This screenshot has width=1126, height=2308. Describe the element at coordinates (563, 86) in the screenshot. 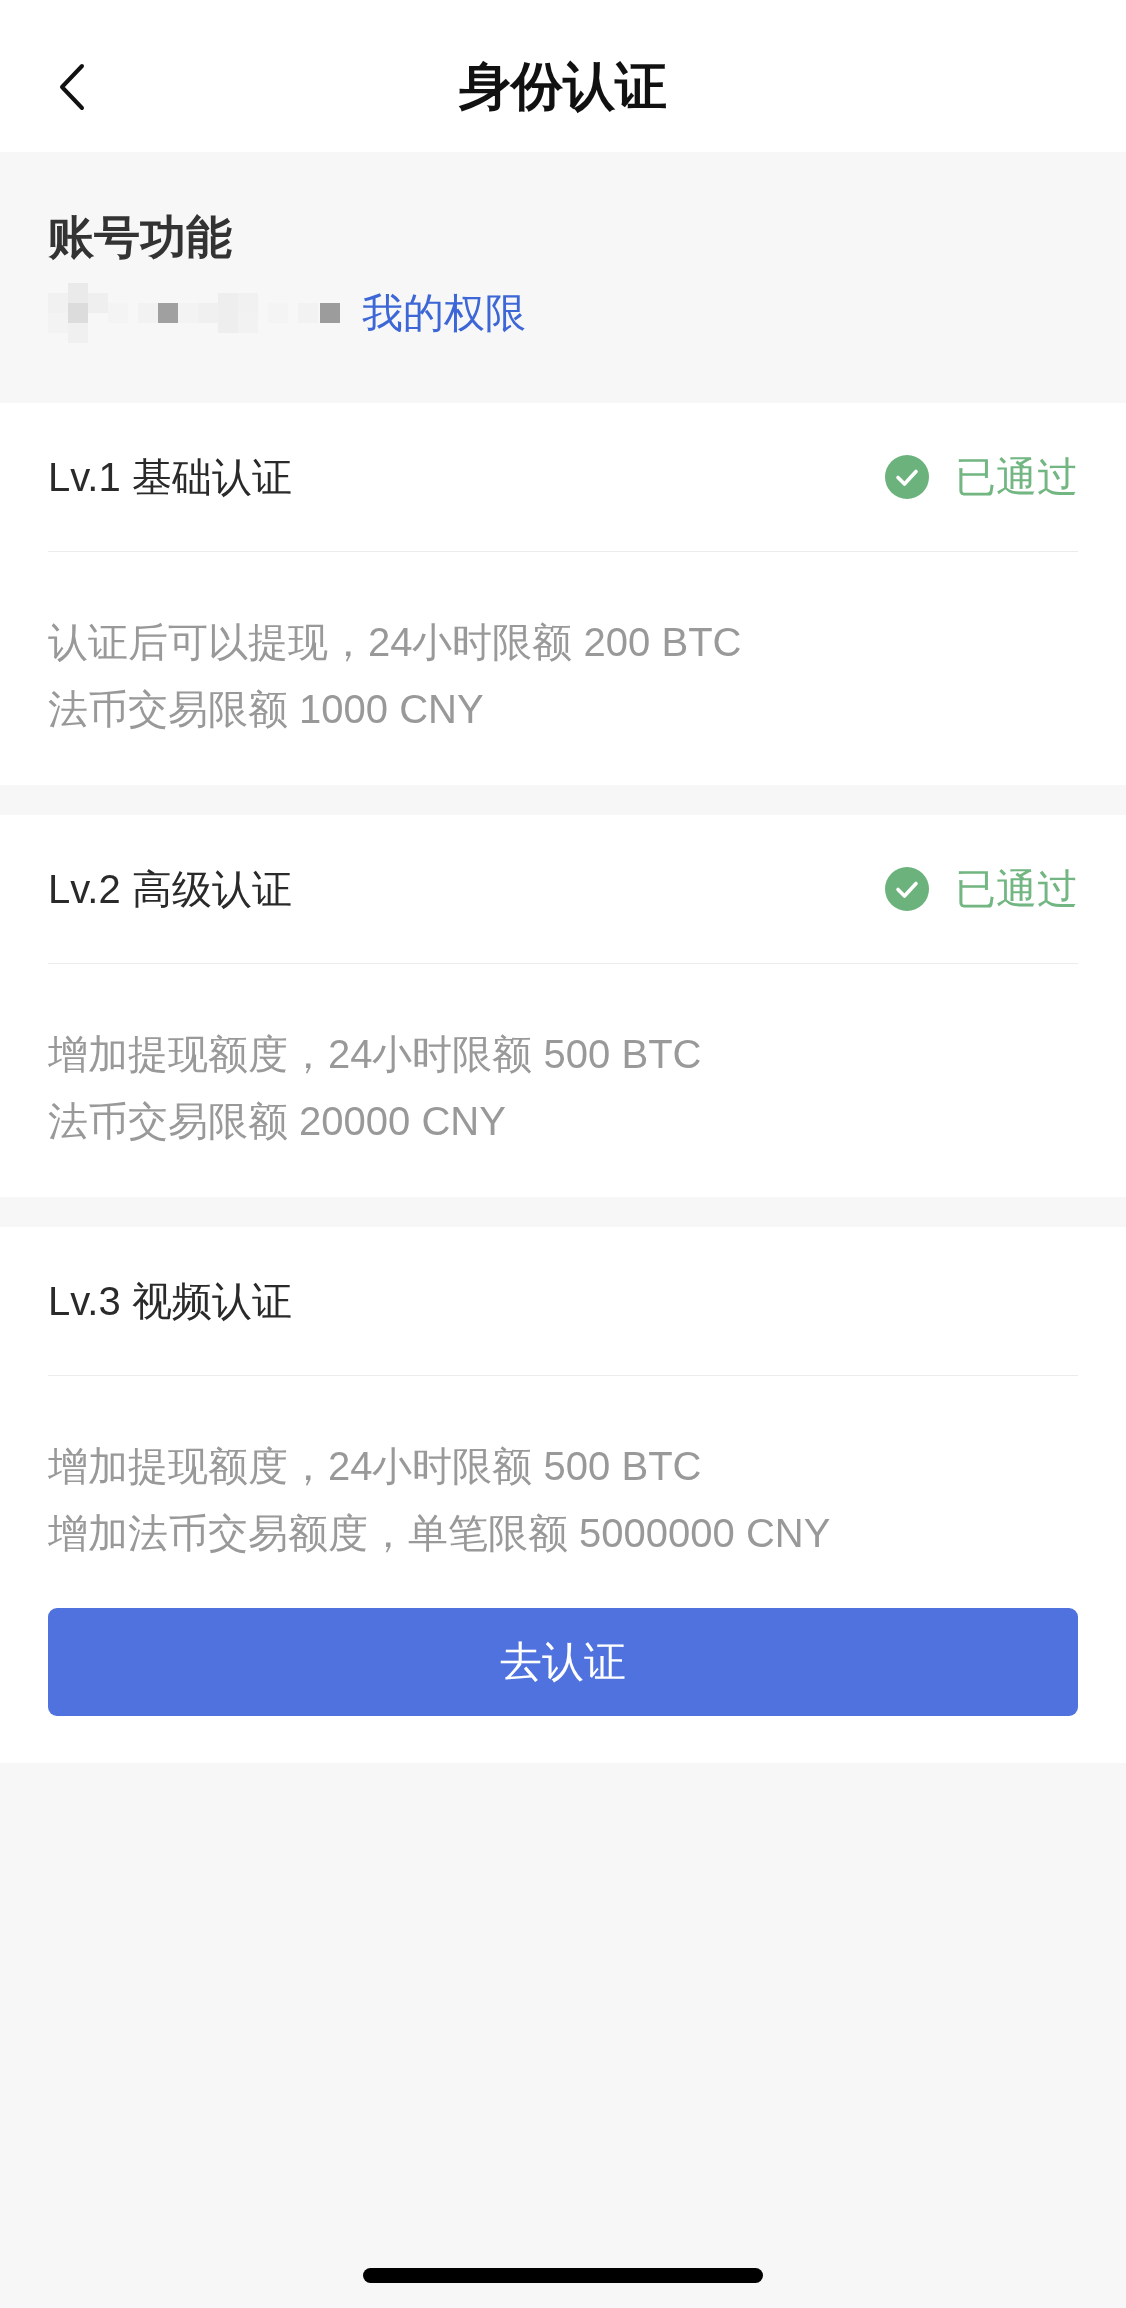

I see `page-title: 身份认证` at that location.